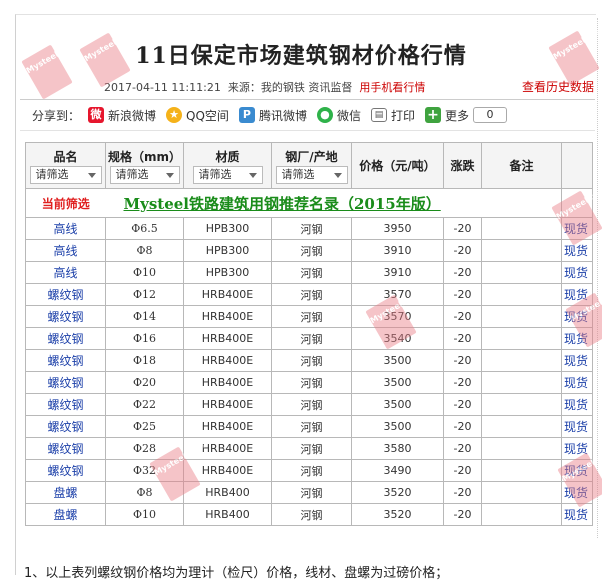 This screenshot has height=581, width=602. I want to click on filter-spec-select: 请筛选, so click(144, 174).